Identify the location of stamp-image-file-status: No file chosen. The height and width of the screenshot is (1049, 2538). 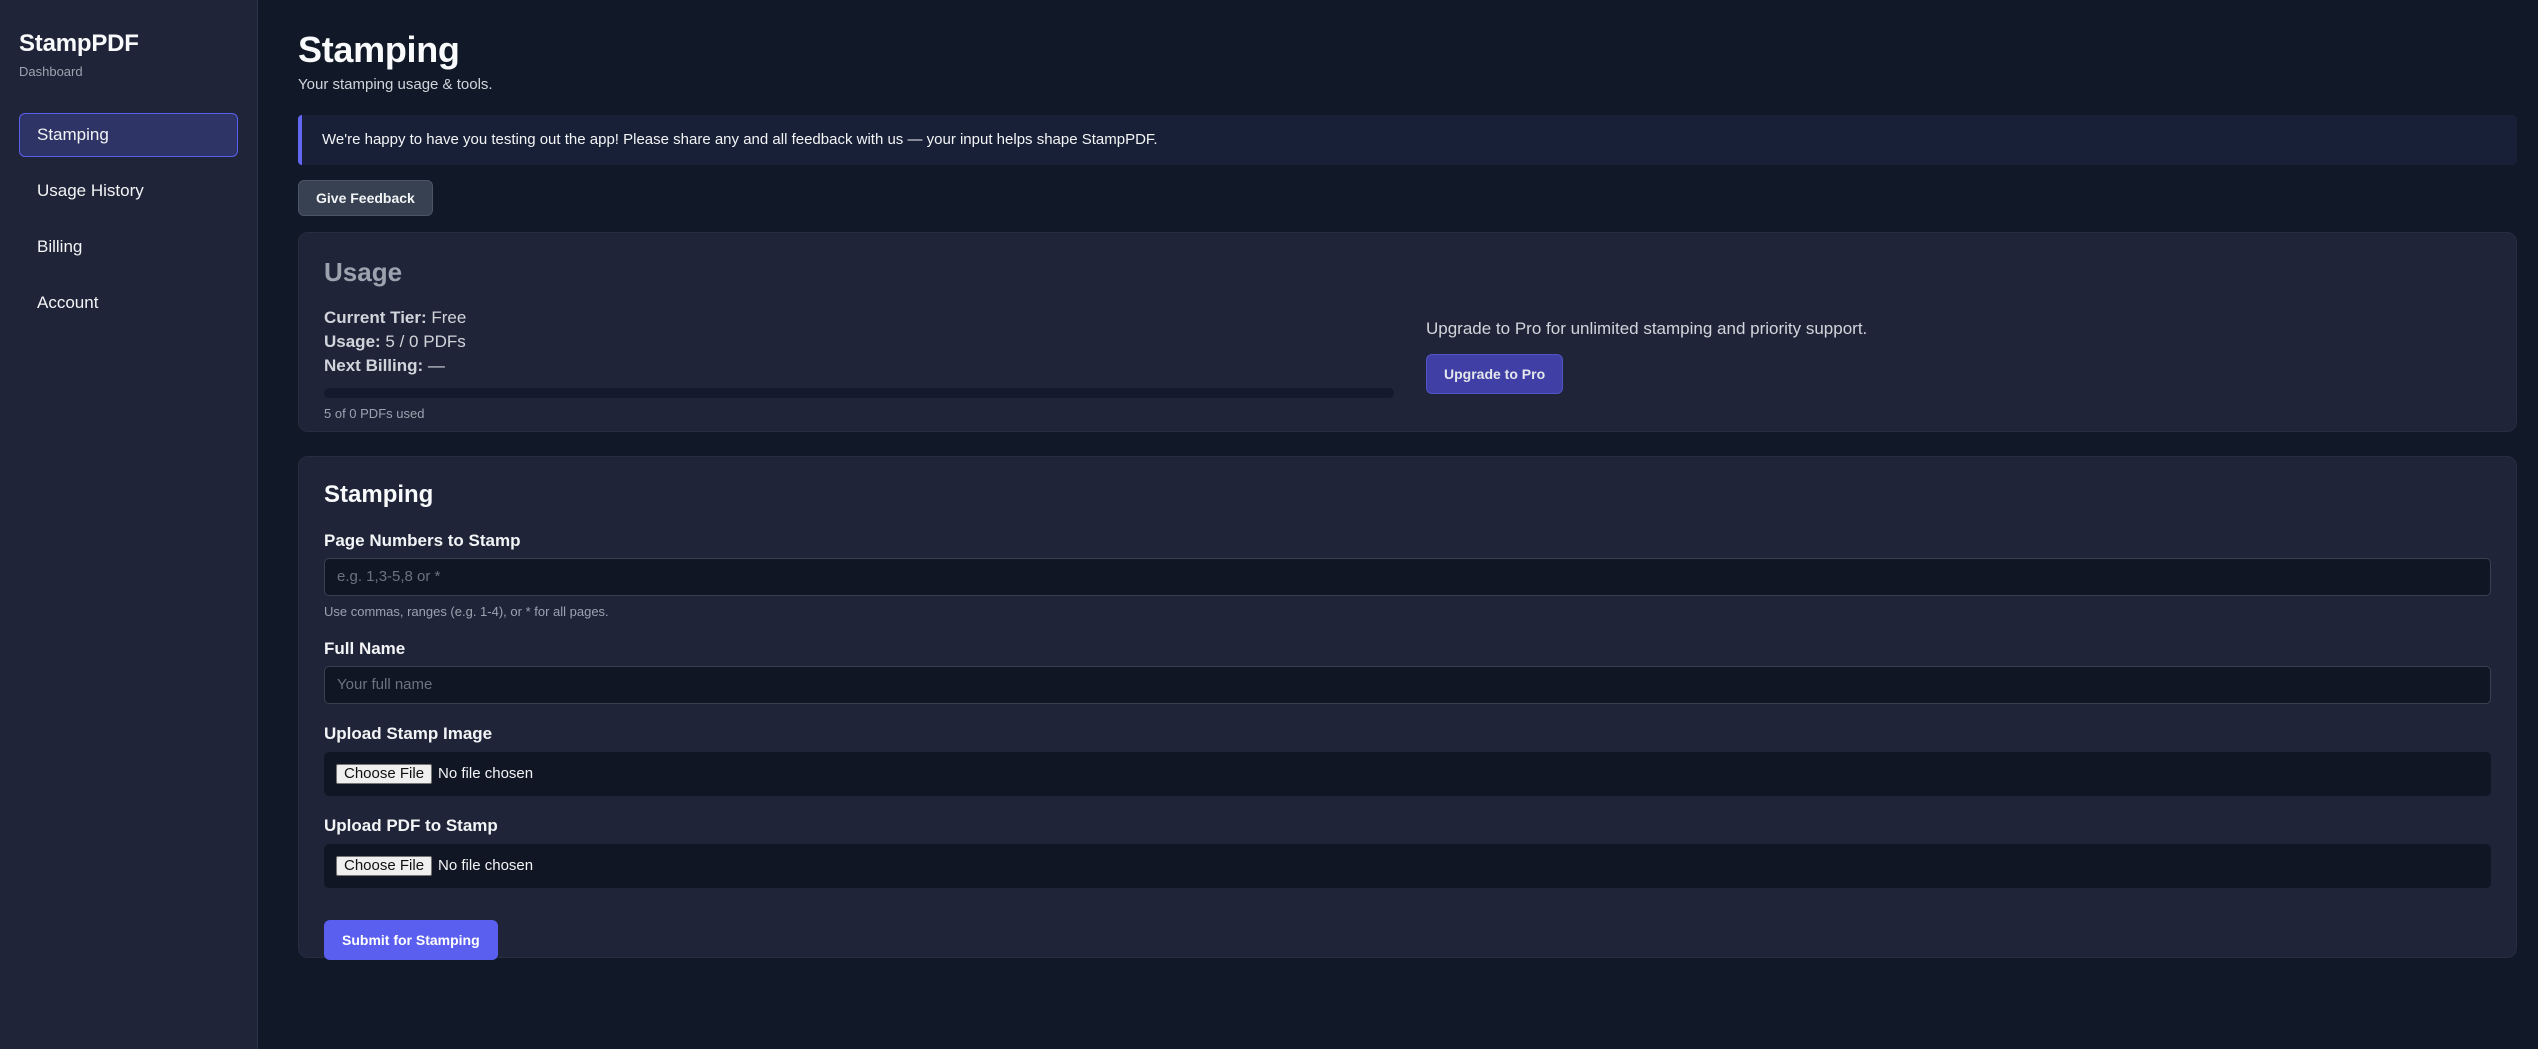
(486, 774).